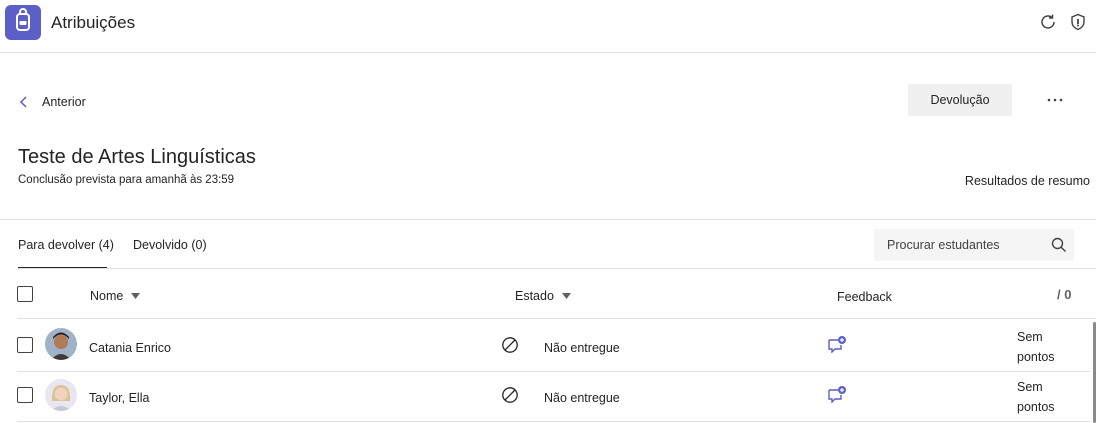 This screenshot has width=1096, height=423. I want to click on column-header-name-label: Nome, so click(107, 296).